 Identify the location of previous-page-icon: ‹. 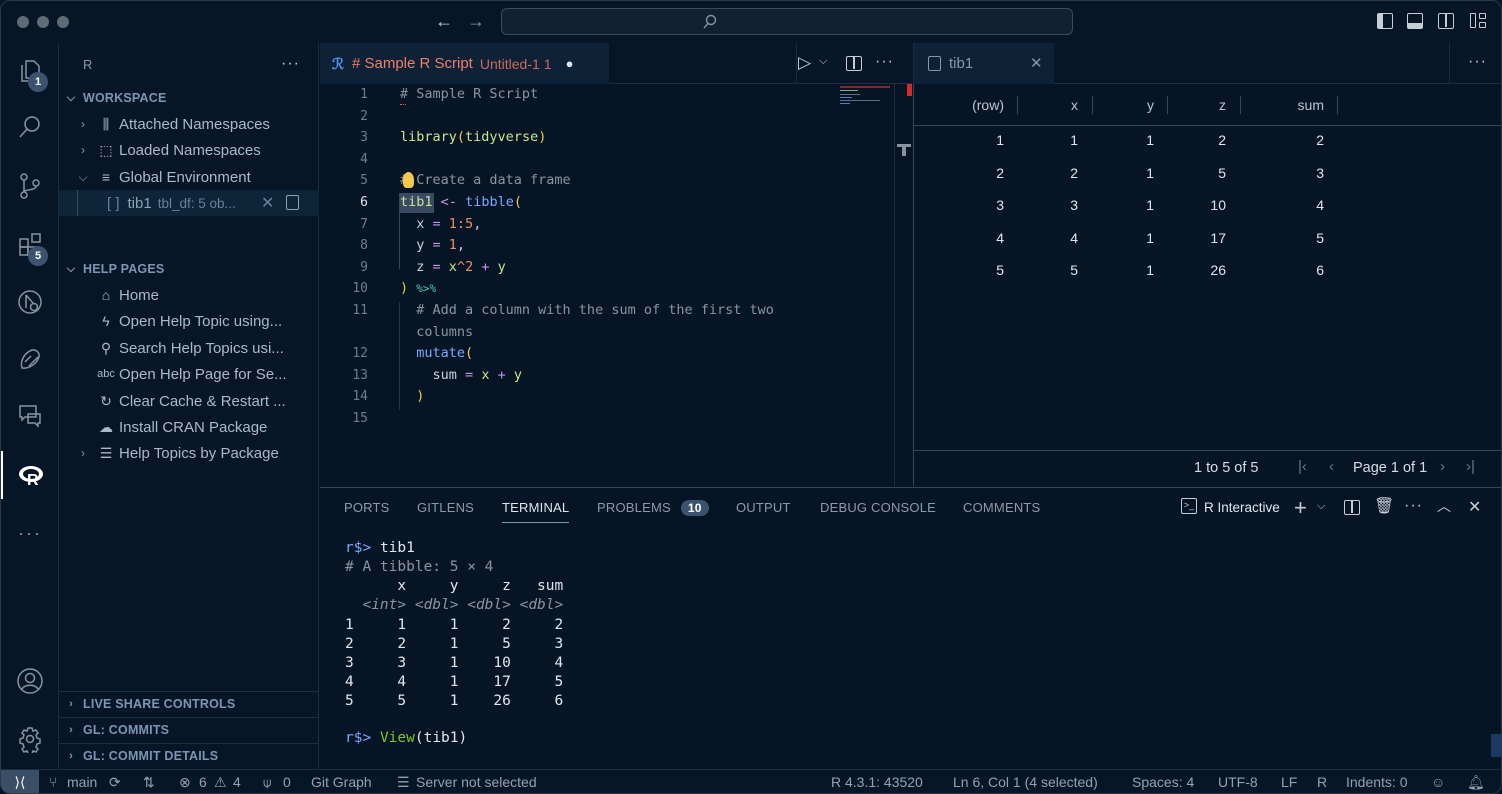
(1331, 466).